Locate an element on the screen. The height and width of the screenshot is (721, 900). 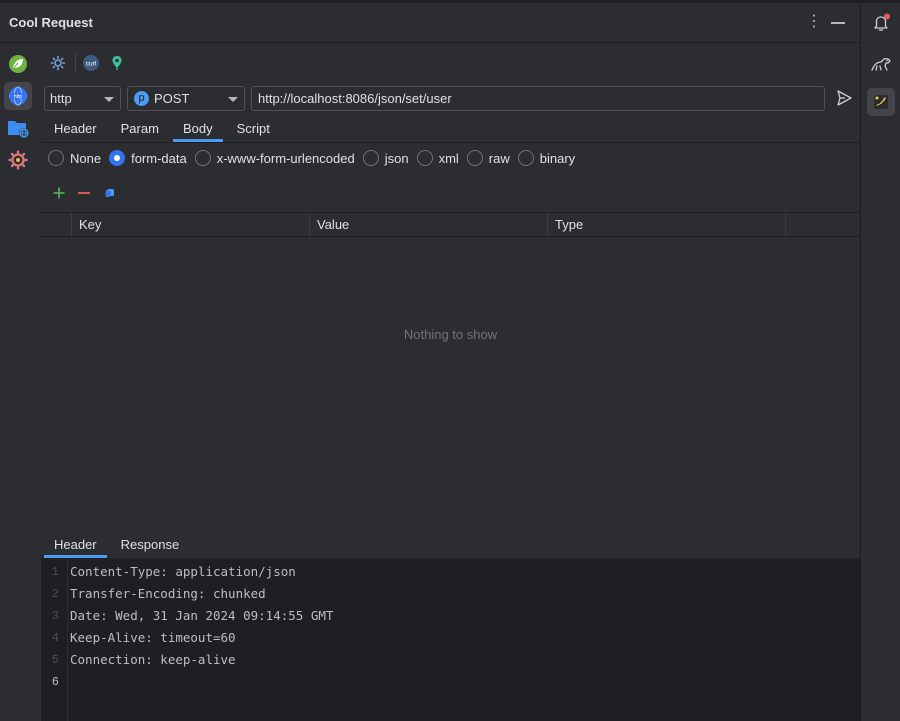
body-type-xml: xml is located at coordinates (437, 158).